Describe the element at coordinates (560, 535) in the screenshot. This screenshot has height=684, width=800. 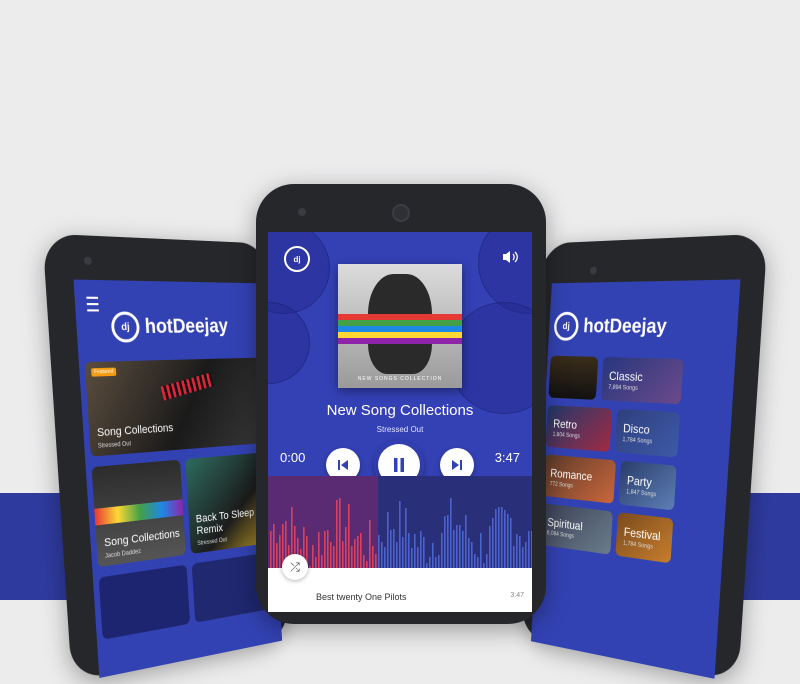
I see `genre-count: 6,084 Songs` at that location.